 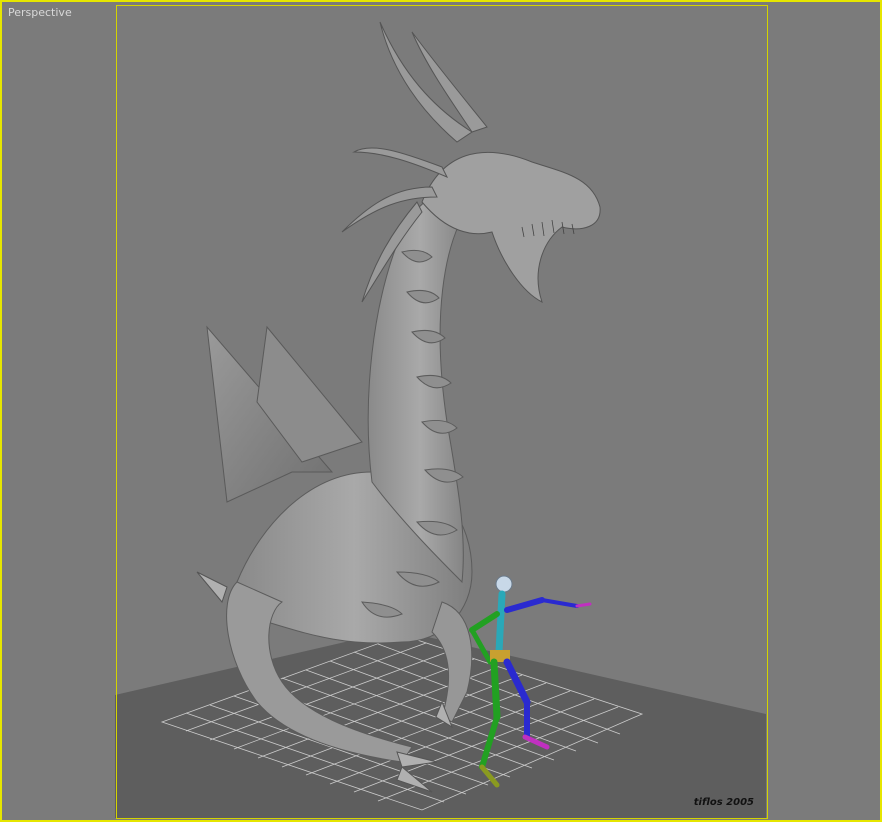 What do you see at coordinates (484, 622) in the screenshot?
I see `skeleton-left-arm` at bounding box center [484, 622].